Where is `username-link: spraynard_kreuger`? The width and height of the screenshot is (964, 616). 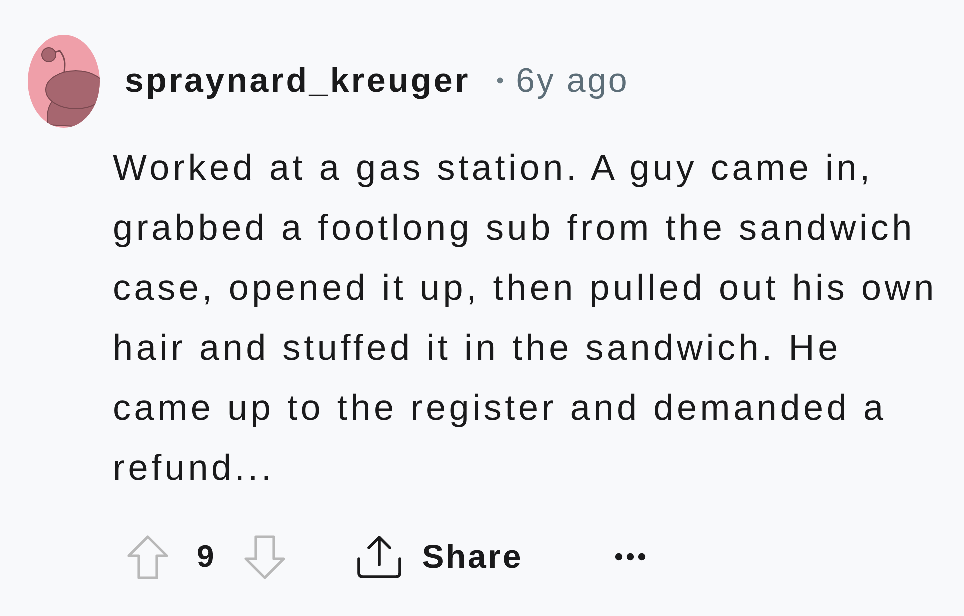 username-link: spraynard_kreuger is located at coordinates (297, 81).